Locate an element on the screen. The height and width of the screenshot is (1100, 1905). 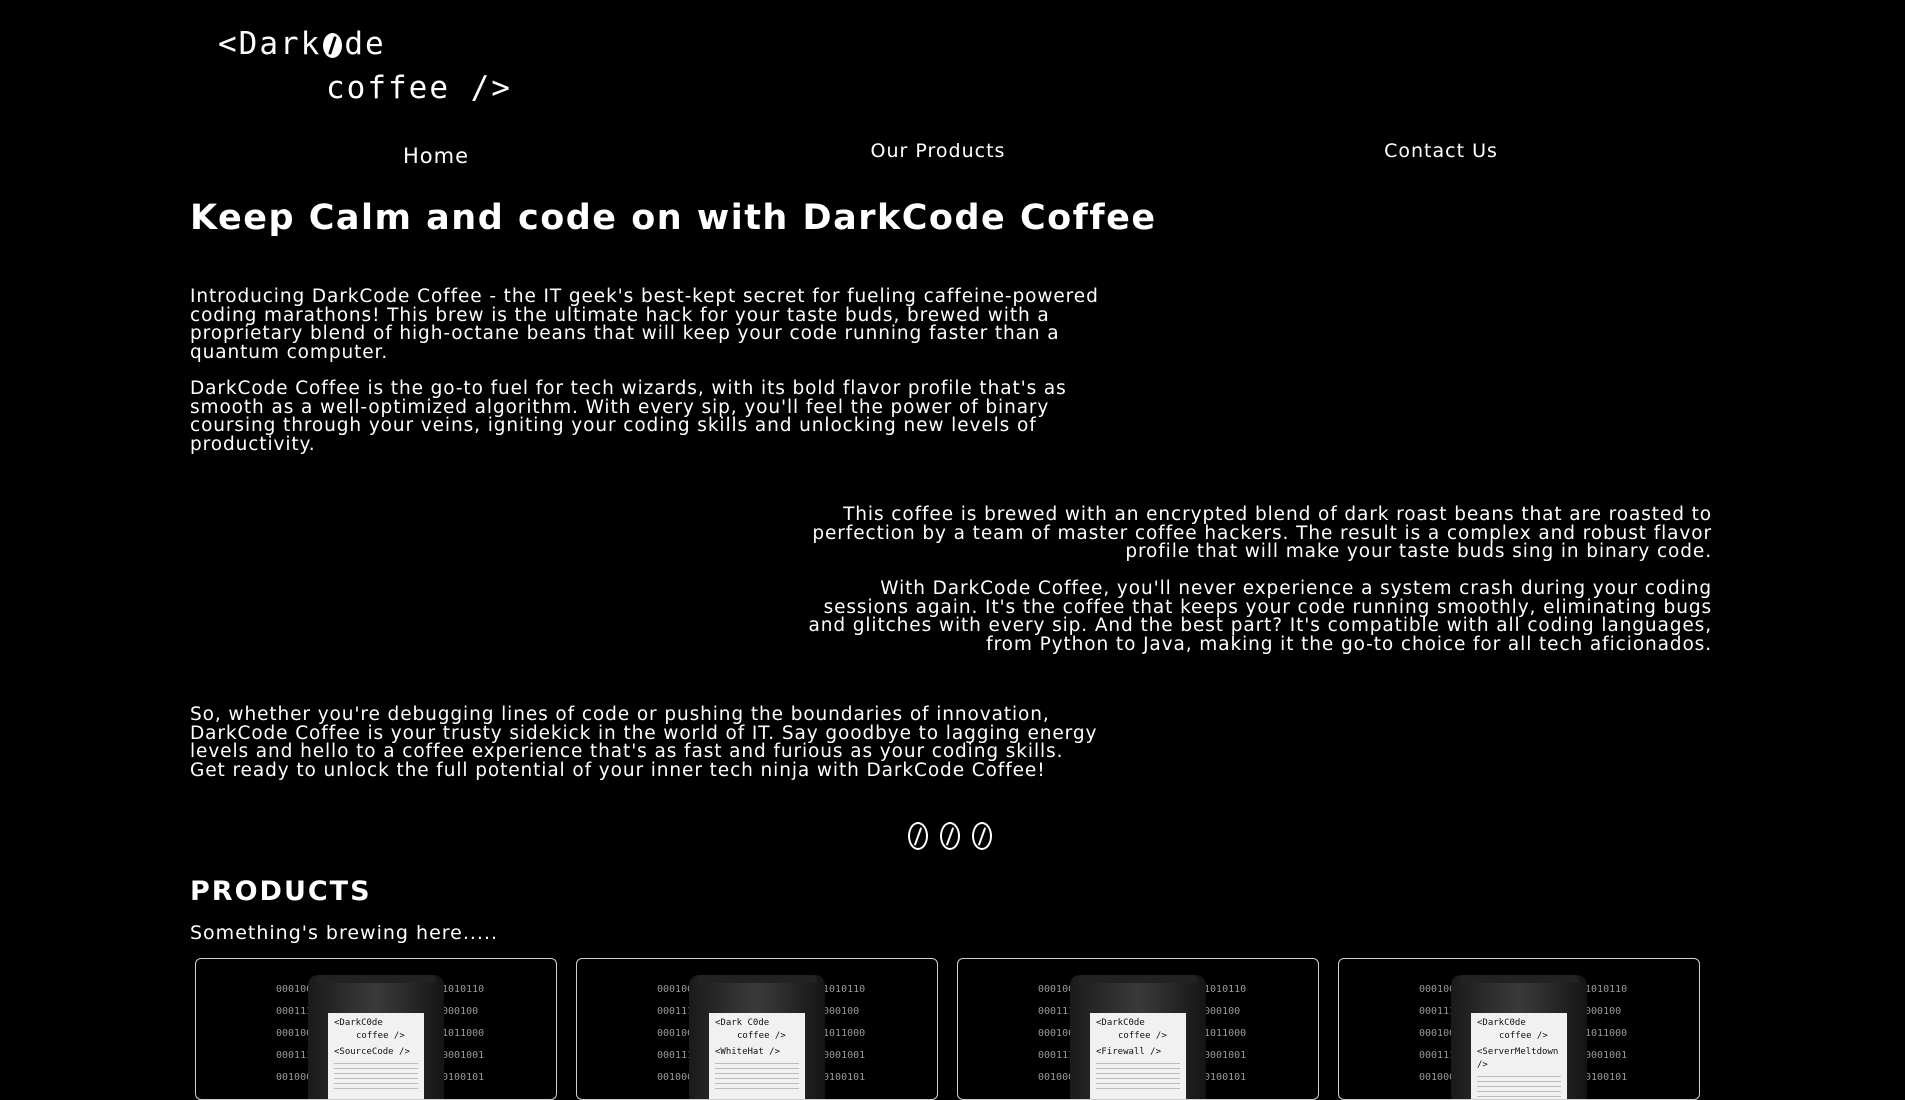
coffee-bag-image: <DarkC0de coffee /> <Firewall /> is located at coordinates (1138, 1037).